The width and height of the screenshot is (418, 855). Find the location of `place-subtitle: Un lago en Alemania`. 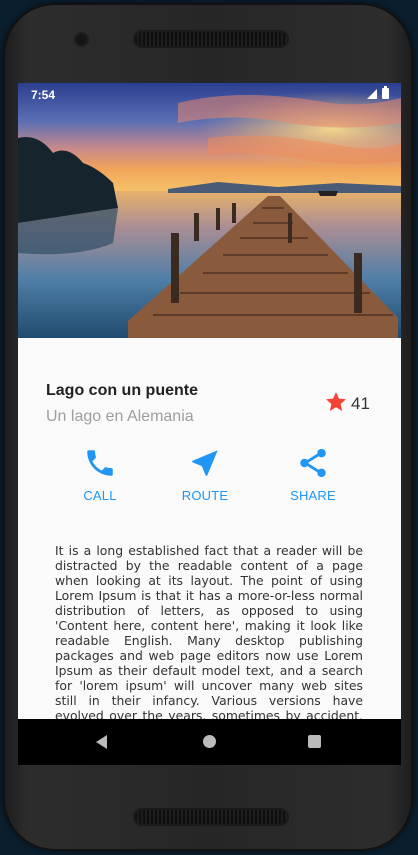

place-subtitle: Un lago en Alemania is located at coordinates (120, 416).